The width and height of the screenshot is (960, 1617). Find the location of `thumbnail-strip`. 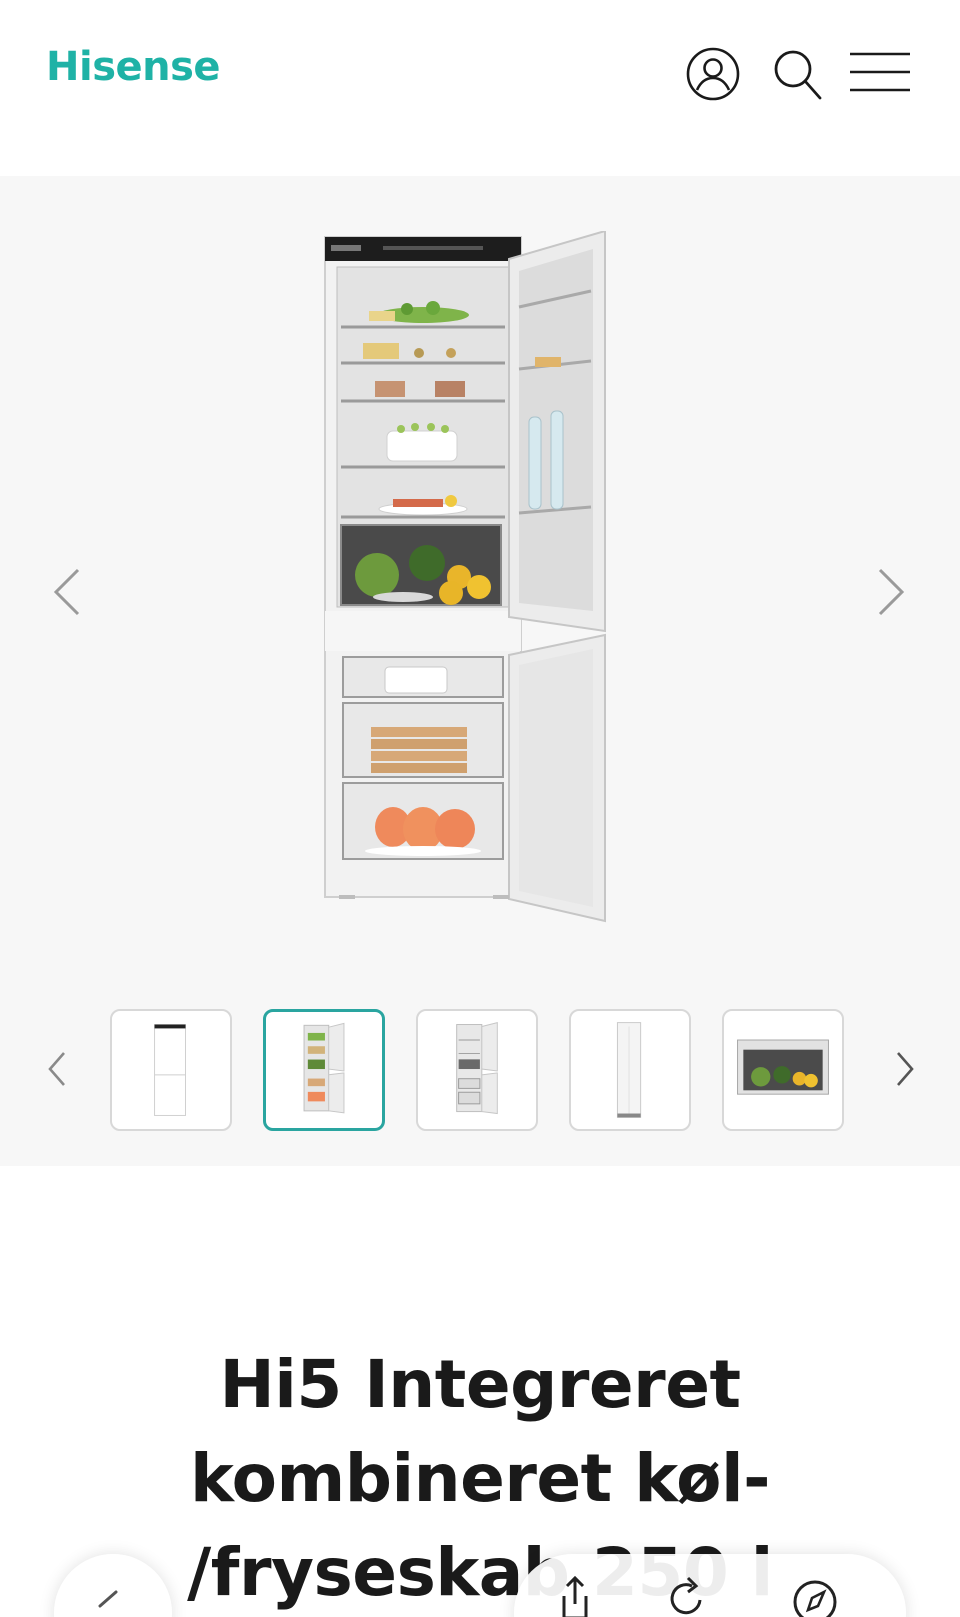

thumbnail-strip is located at coordinates (480, 1071).